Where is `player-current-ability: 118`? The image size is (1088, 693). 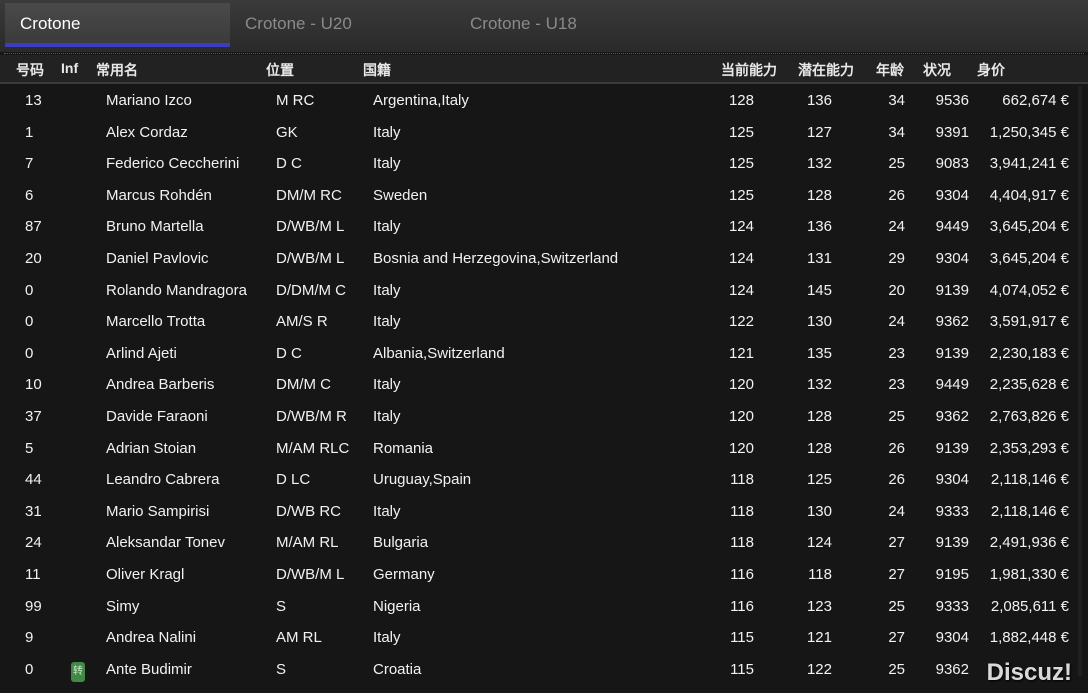
player-current-ability: 118 is located at coordinates (742, 543).